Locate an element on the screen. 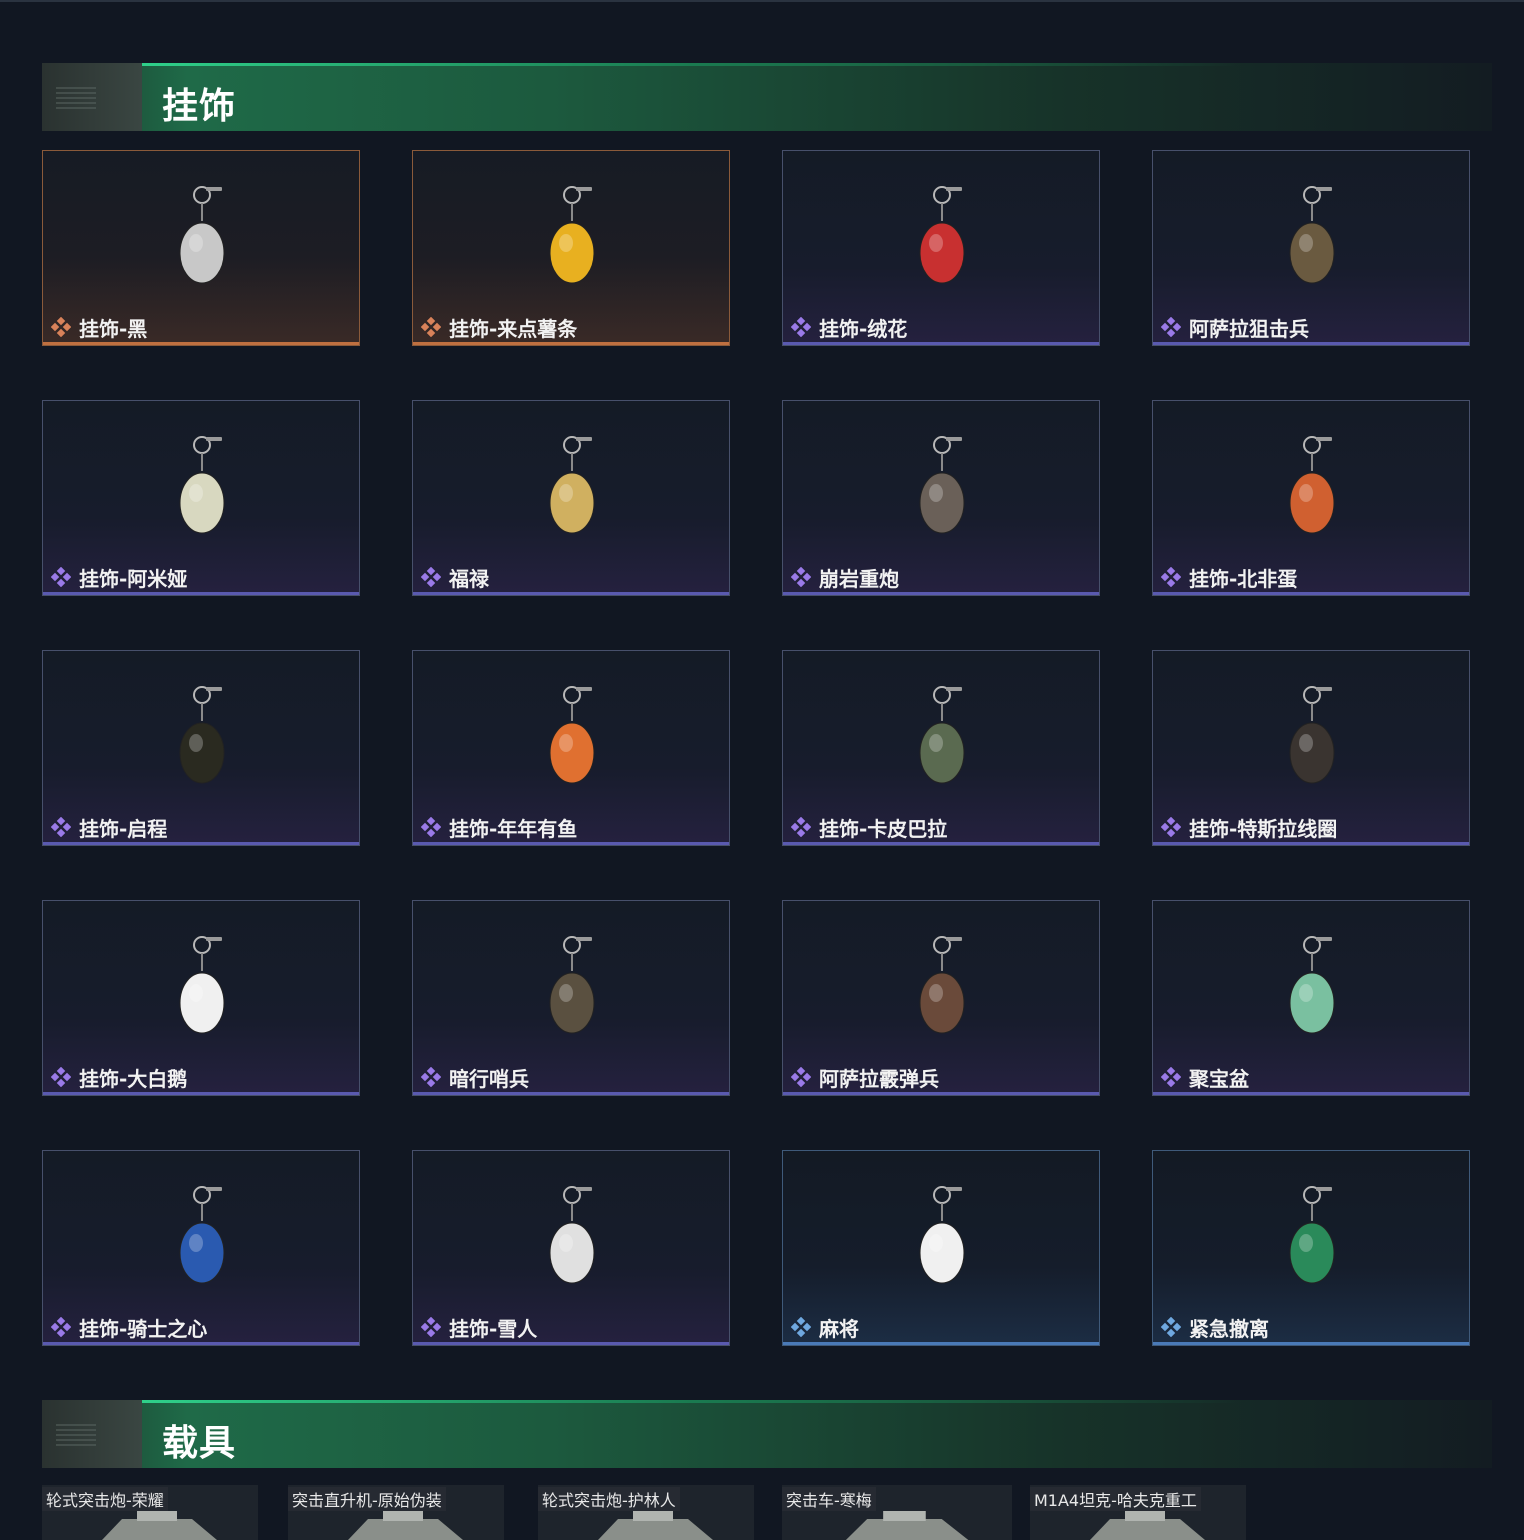 This screenshot has height=1540, width=1524. charm-card: 挂饰-黑 is located at coordinates (201, 248).